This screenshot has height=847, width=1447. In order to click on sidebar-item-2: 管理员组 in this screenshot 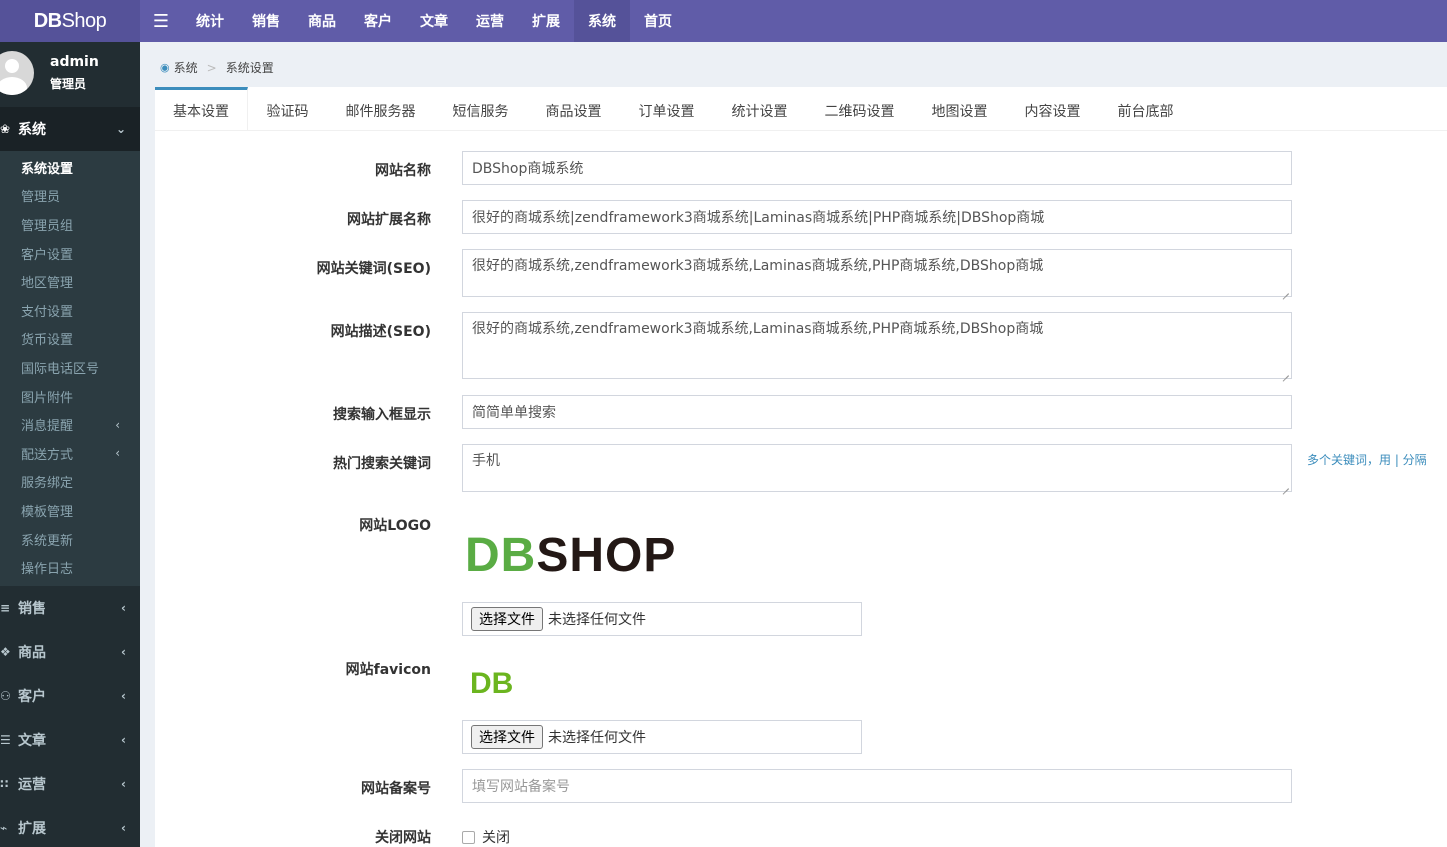, I will do `click(70, 224)`.